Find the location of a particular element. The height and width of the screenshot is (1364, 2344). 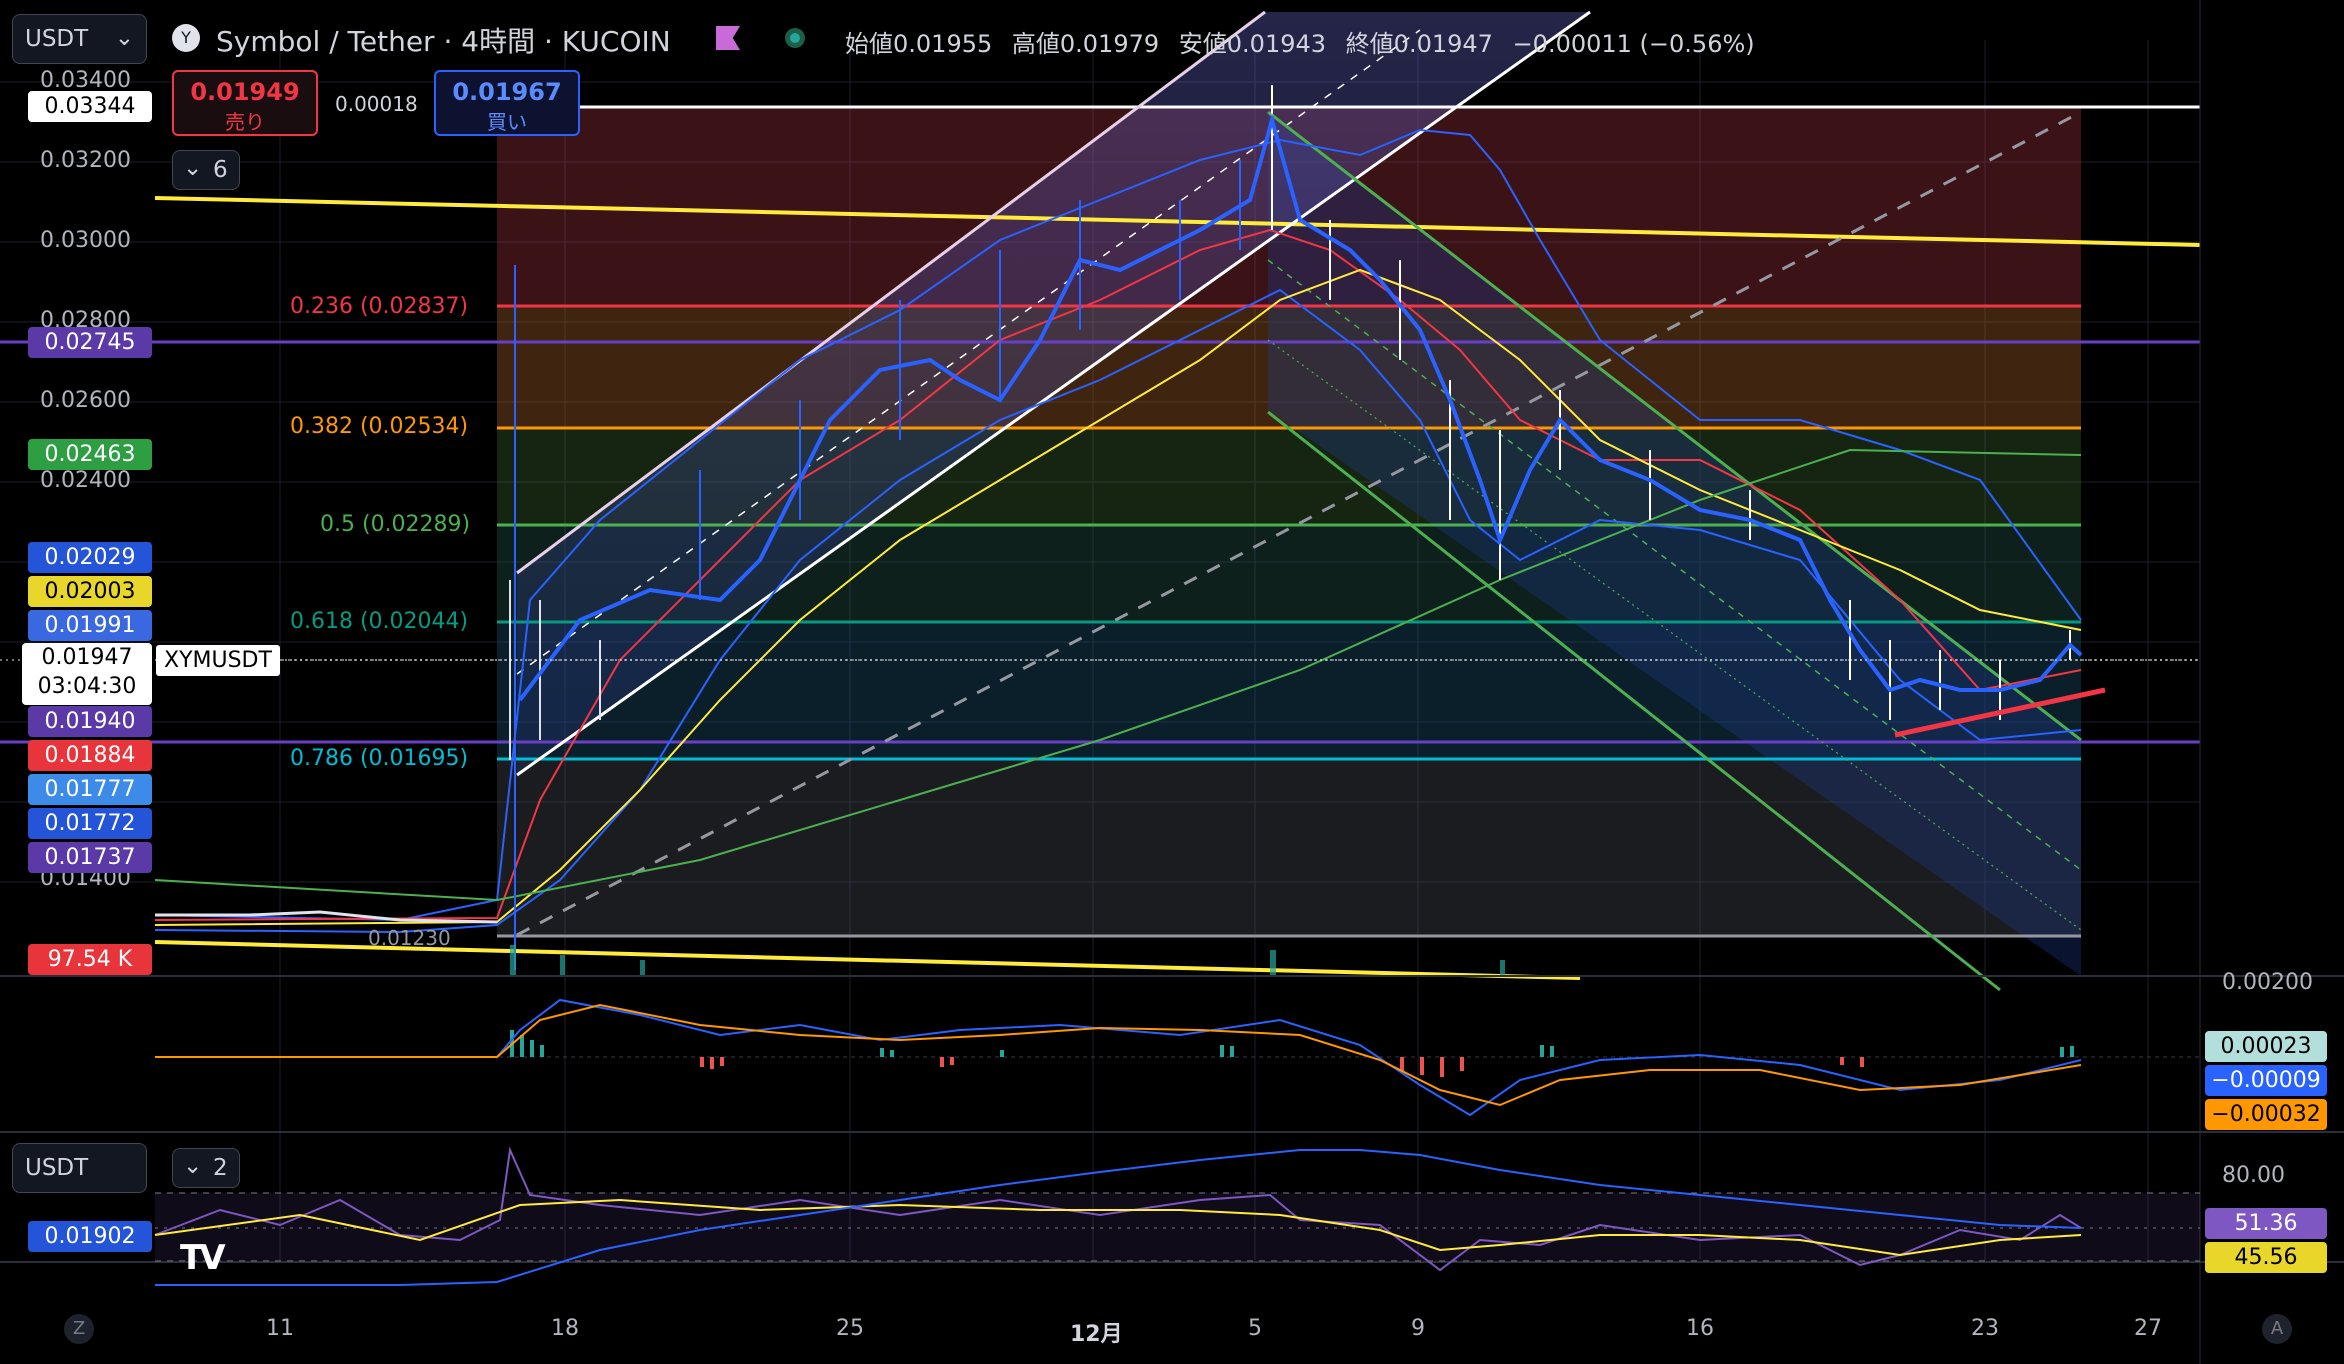

auto-scale-label: A is located at coordinates (2277, 1328).